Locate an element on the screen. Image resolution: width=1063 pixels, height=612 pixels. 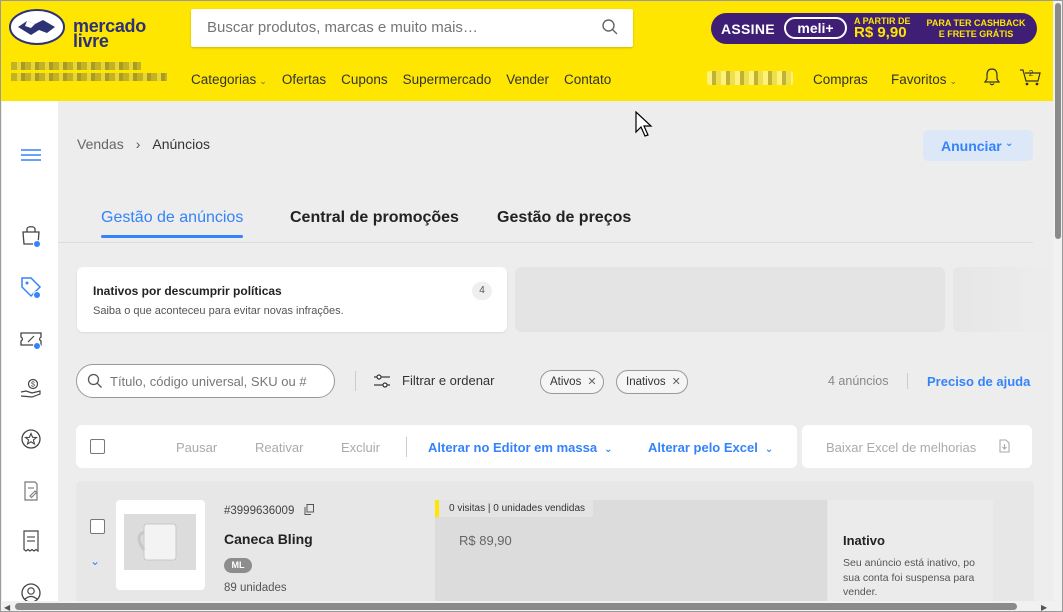
chip-label: Ativos is located at coordinates (566, 382).